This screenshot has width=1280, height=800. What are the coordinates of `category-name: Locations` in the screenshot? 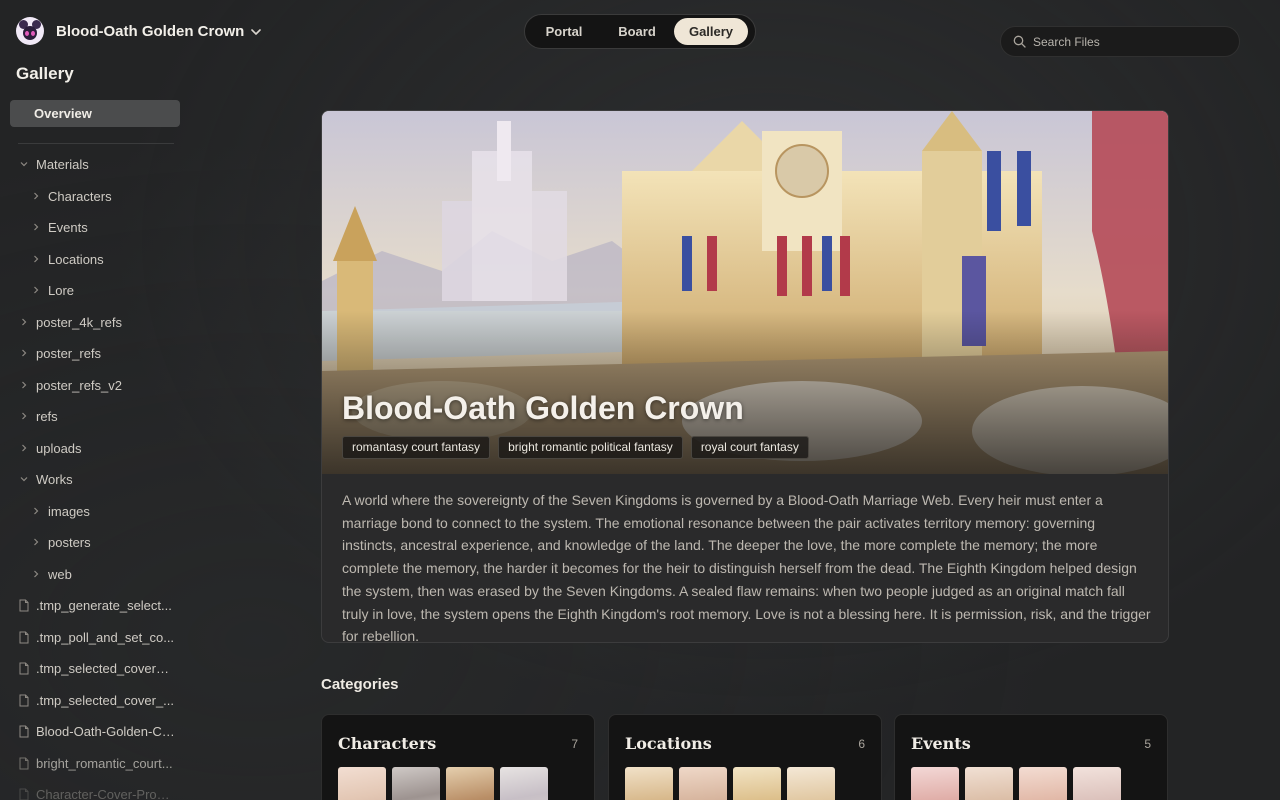 It's located at (668, 743).